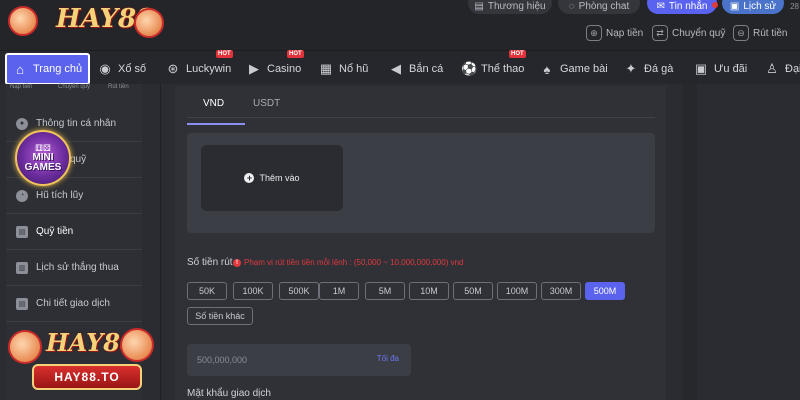 This screenshot has height=400, width=800. I want to click on receipt-icon: ▤, so click(22, 303).